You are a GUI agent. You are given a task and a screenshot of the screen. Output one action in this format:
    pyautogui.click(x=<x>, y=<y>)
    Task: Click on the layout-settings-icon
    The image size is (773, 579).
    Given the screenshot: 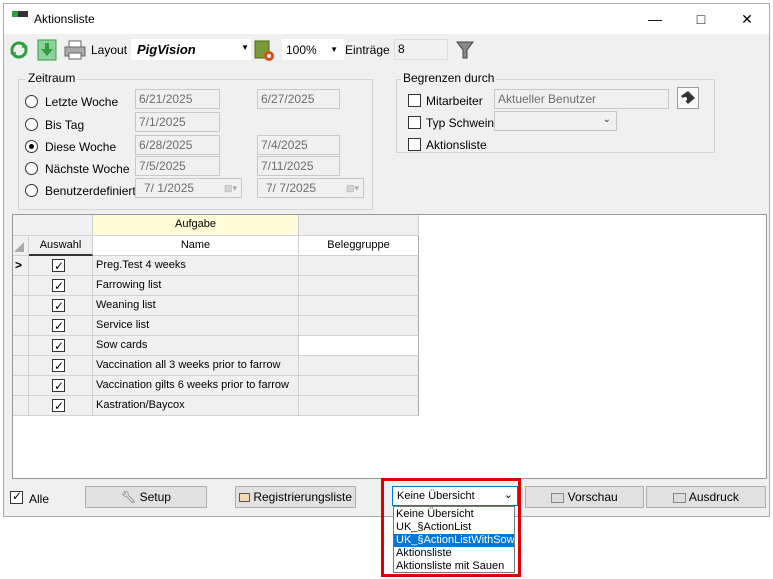 What is the action you would take?
    pyautogui.click(x=264, y=50)
    